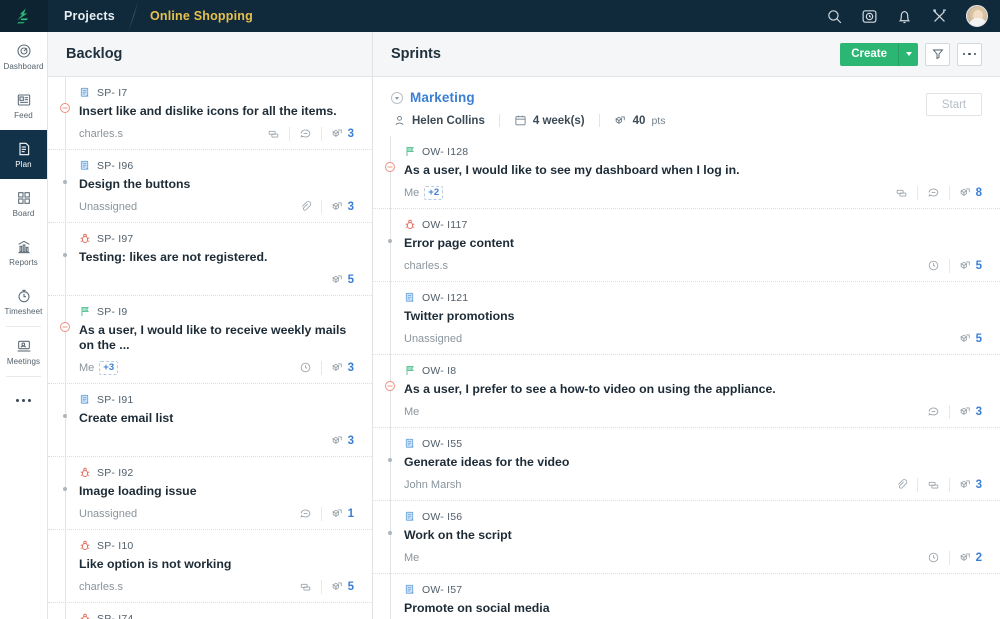 This screenshot has height=619, width=1000. I want to click on issue-key: SP- I97, so click(115, 239).